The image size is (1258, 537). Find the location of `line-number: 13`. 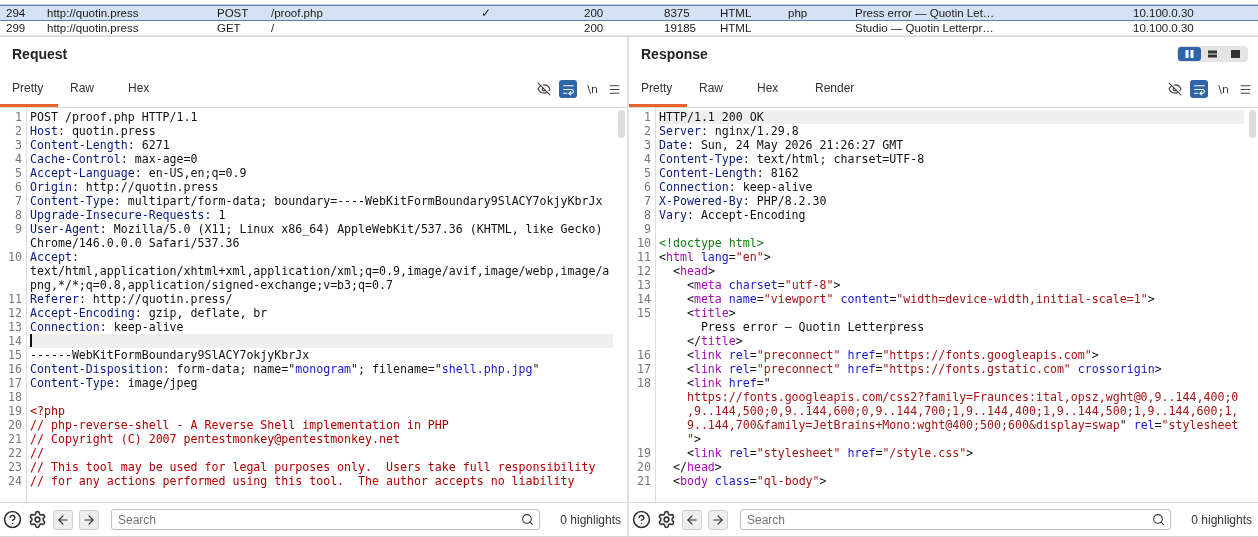

line-number: 13 is located at coordinates (15, 327).